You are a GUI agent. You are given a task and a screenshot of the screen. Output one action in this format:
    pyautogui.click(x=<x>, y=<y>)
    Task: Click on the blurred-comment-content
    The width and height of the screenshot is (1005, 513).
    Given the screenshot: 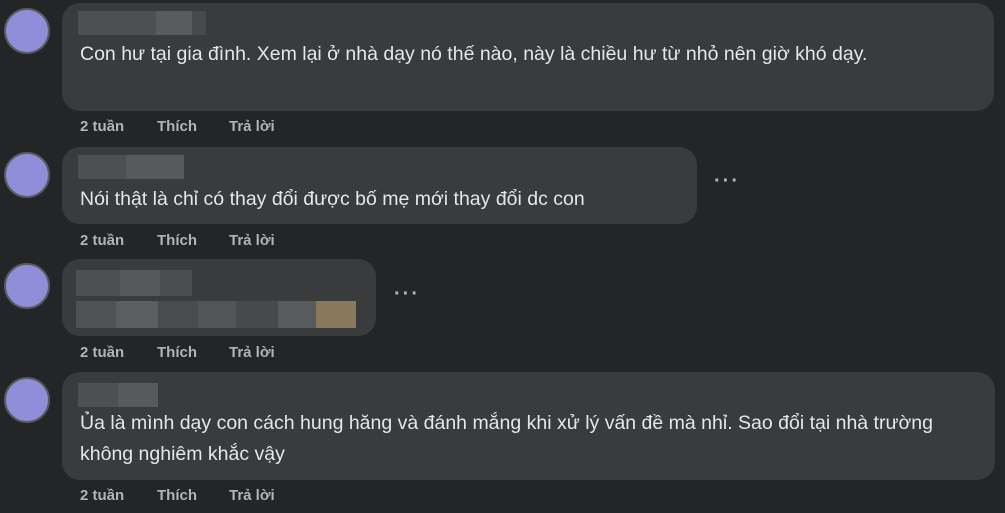 What is the action you would take?
    pyautogui.click(x=216, y=314)
    